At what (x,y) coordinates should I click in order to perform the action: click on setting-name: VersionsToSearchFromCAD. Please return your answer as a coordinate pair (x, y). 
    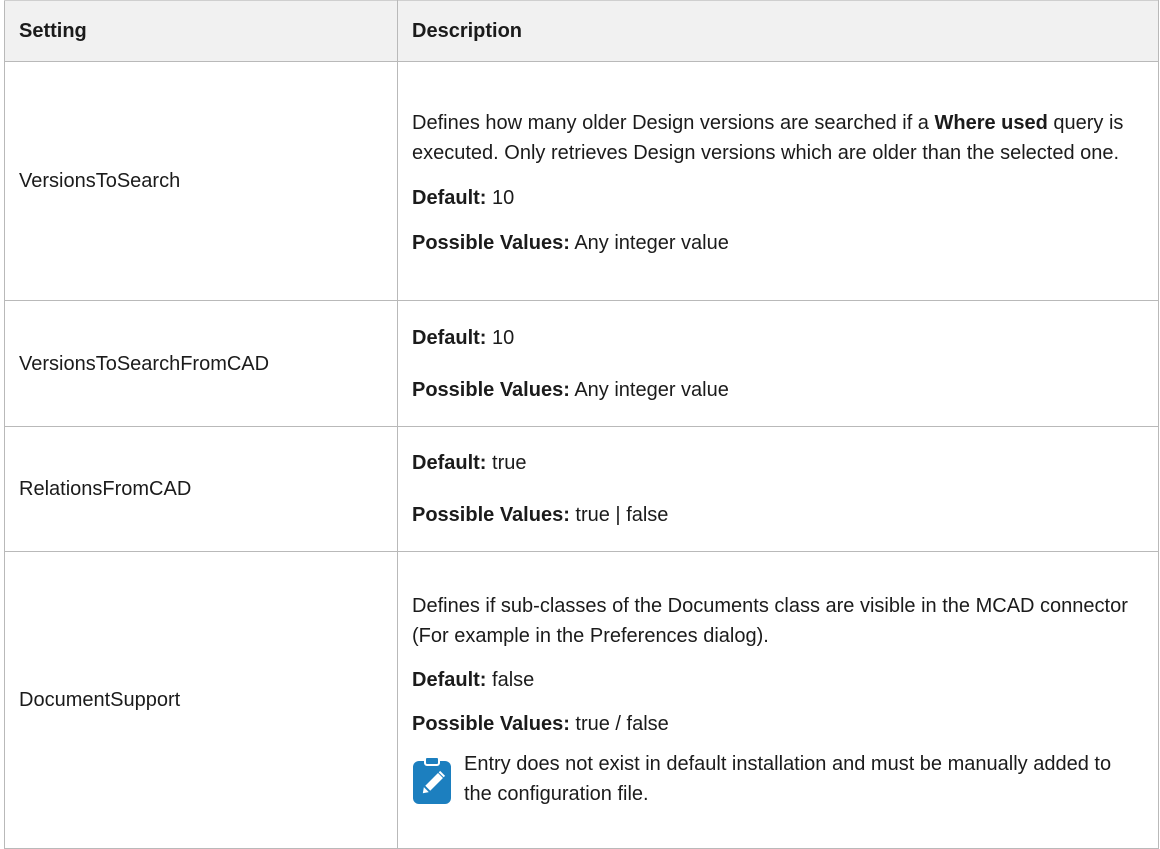
    Looking at the image, I should click on (201, 363).